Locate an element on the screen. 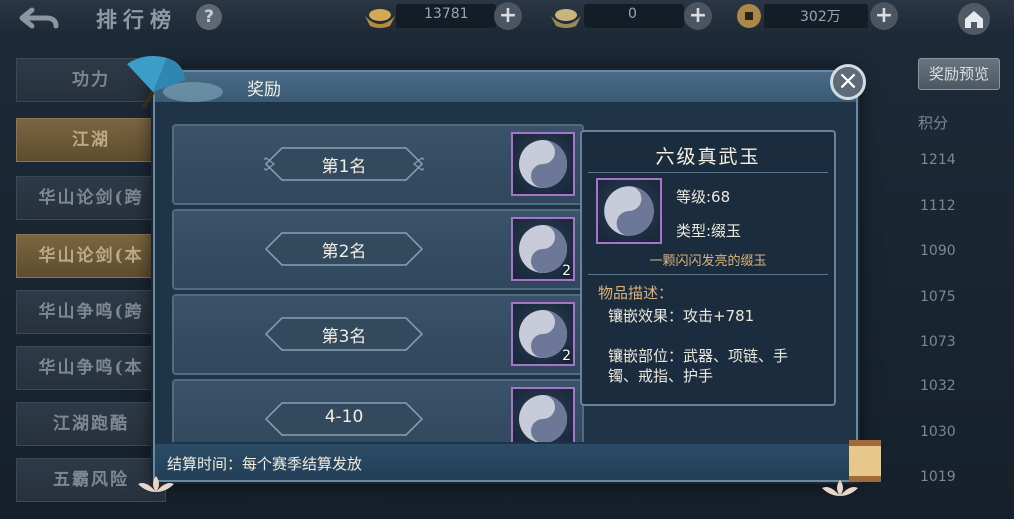 The width and height of the screenshot is (1014, 519). rank-tab-jianghu: 江湖 is located at coordinates (91, 140).